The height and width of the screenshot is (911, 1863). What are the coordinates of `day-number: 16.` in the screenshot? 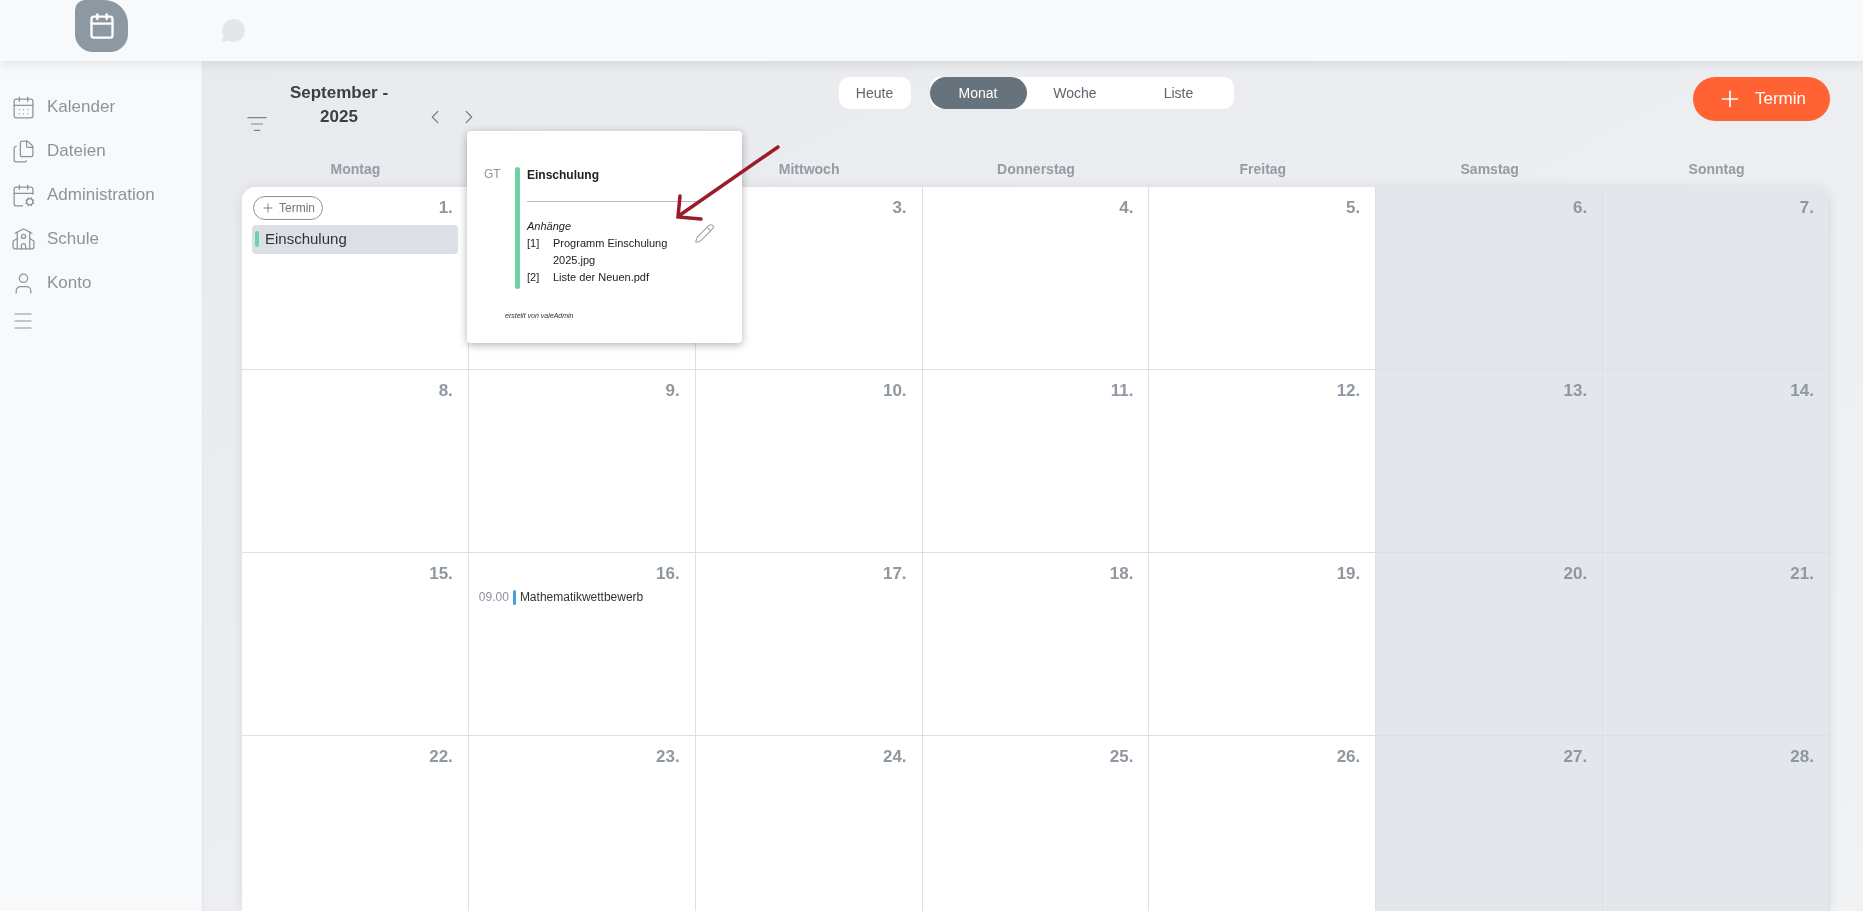 It's located at (668, 573).